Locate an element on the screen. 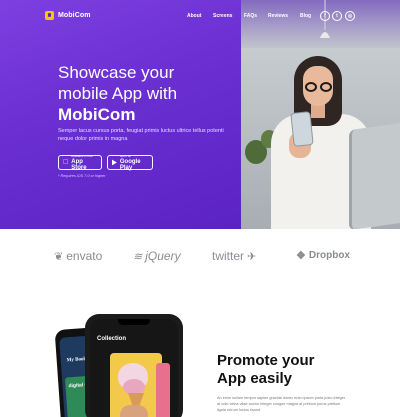  instagram-icon: ◎ is located at coordinates (350, 16).